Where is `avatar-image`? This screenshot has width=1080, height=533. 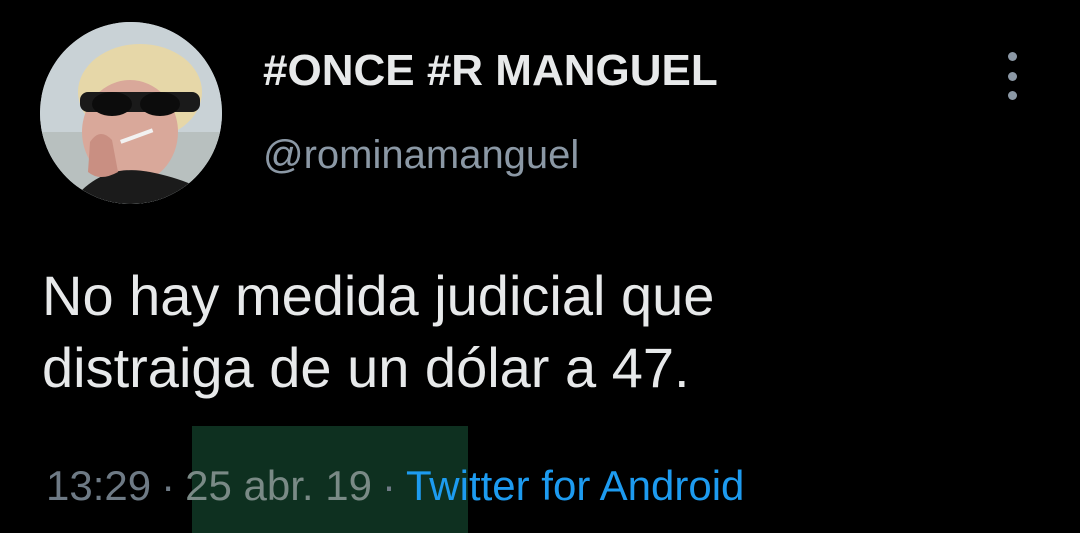 avatar-image is located at coordinates (131, 113).